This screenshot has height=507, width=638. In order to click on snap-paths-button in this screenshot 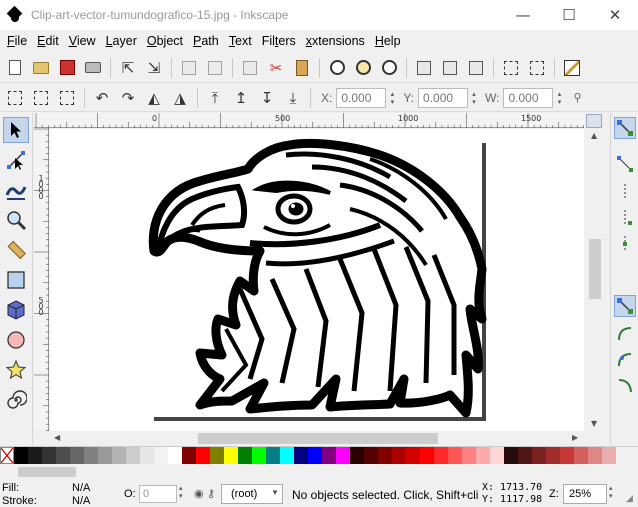, I will do `click(625, 334)`.